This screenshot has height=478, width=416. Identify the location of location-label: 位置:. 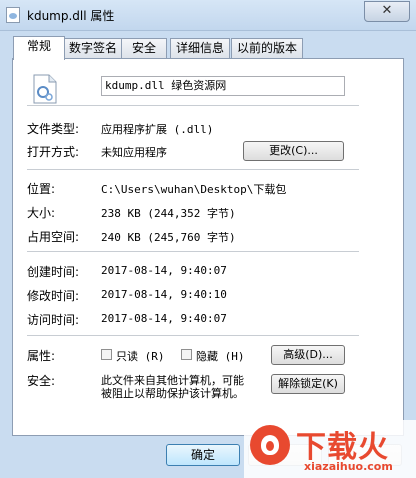
(41, 189).